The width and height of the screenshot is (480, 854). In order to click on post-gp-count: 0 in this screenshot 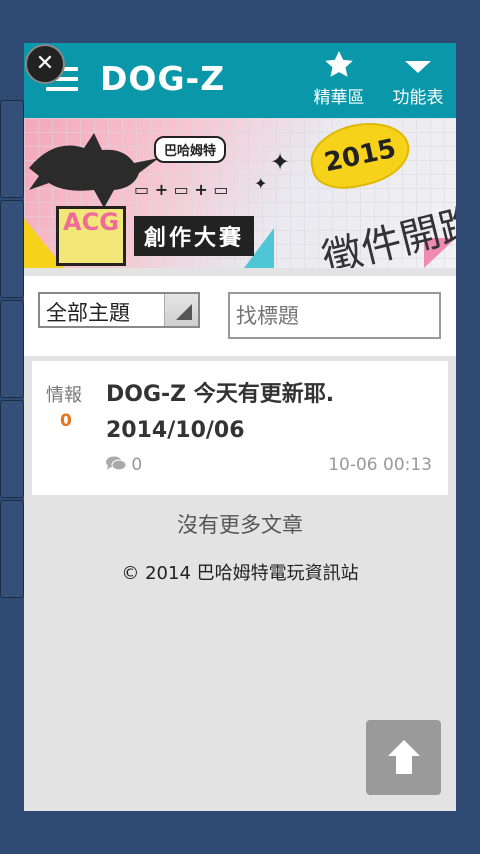, I will do `click(66, 421)`.